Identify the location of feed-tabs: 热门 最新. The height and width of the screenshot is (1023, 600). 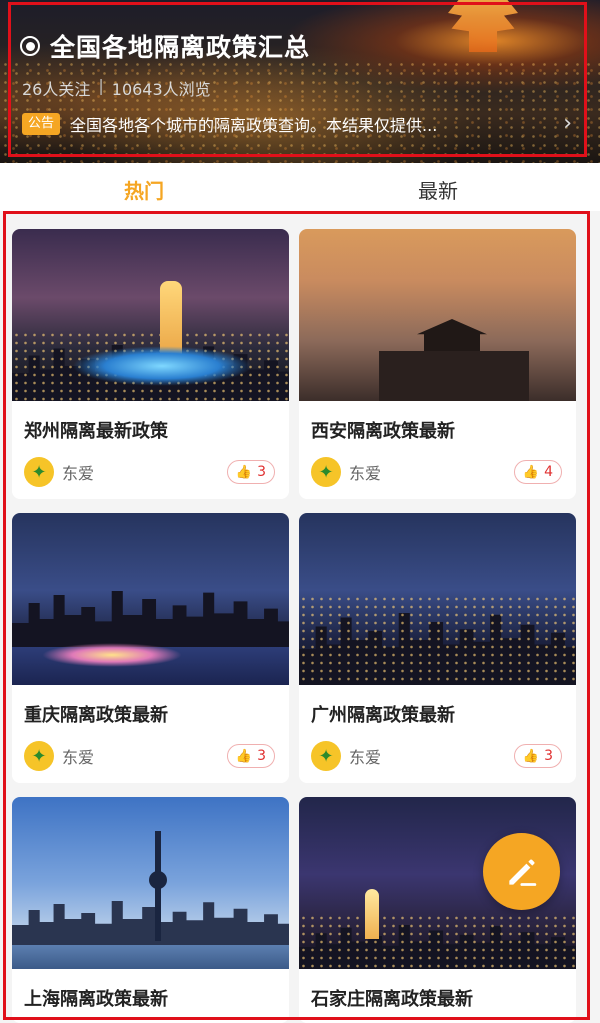
(300, 187).